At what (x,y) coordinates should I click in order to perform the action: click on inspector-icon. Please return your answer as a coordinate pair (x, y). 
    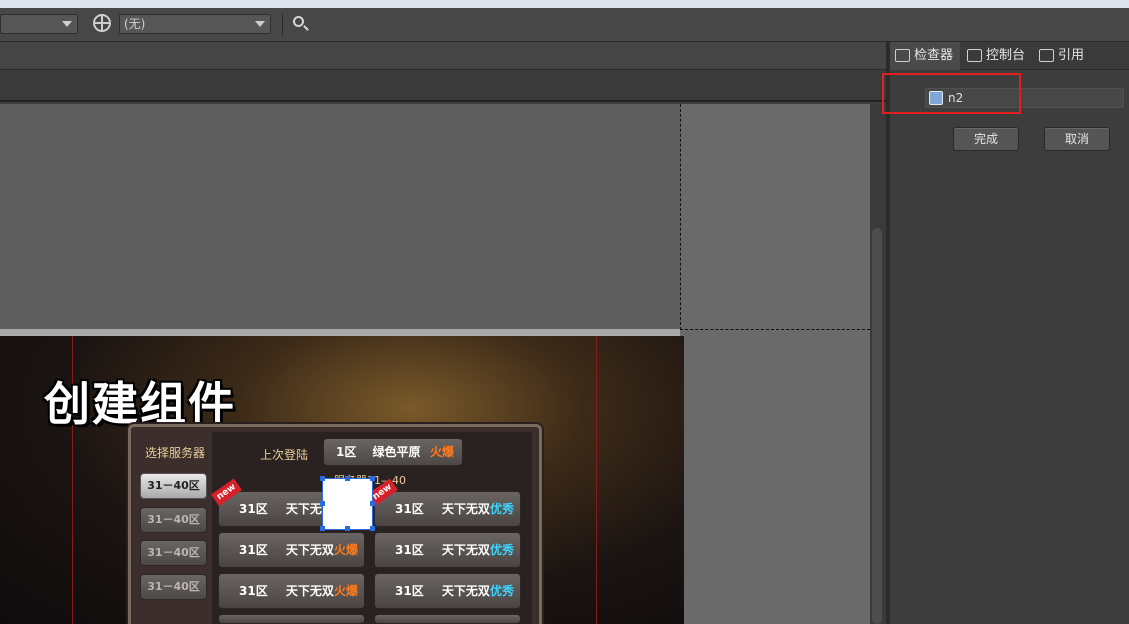
    Looking at the image, I should click on (902, 55).